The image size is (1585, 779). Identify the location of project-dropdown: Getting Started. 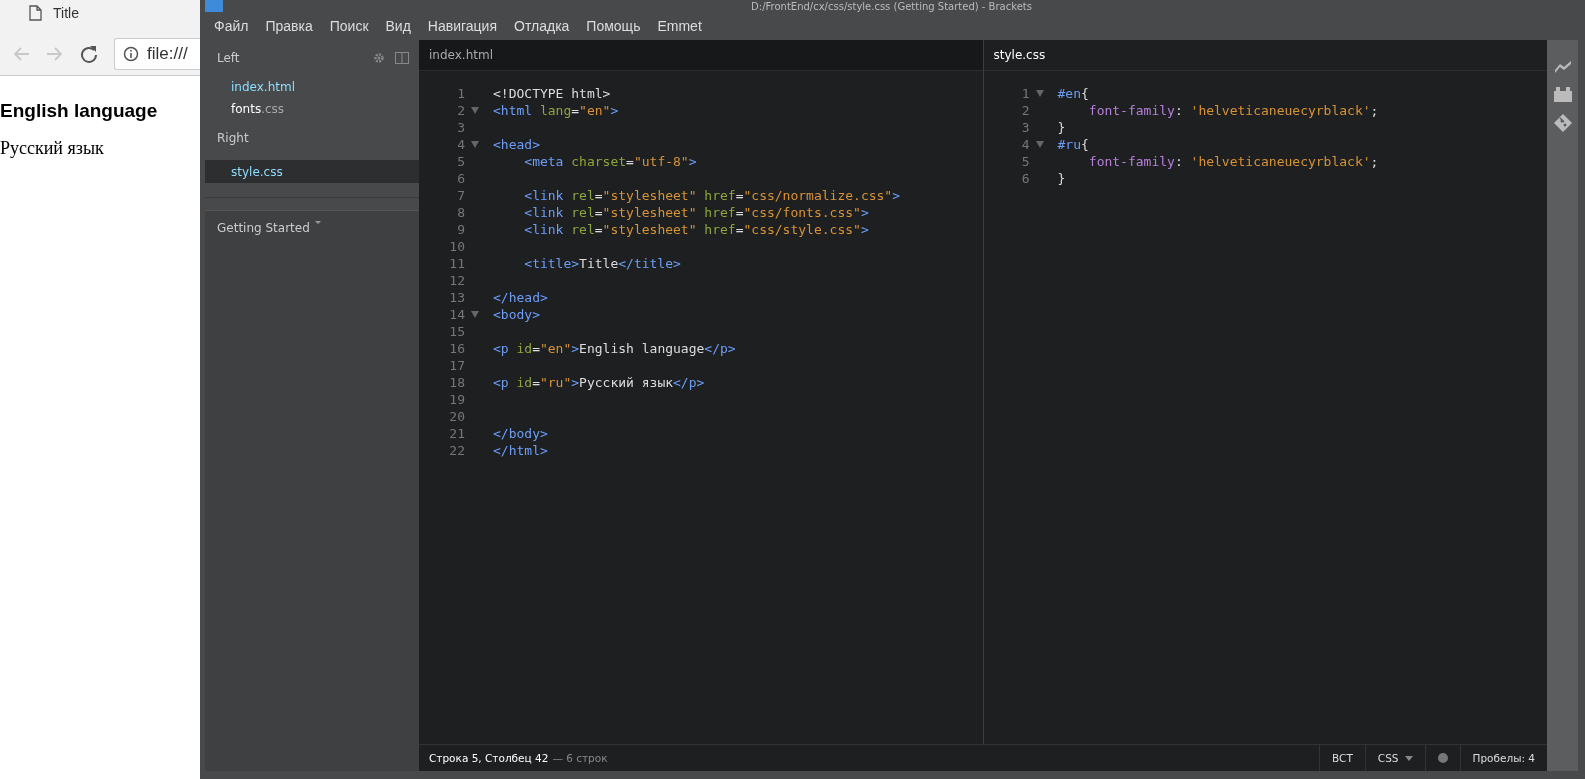
(312, 490).